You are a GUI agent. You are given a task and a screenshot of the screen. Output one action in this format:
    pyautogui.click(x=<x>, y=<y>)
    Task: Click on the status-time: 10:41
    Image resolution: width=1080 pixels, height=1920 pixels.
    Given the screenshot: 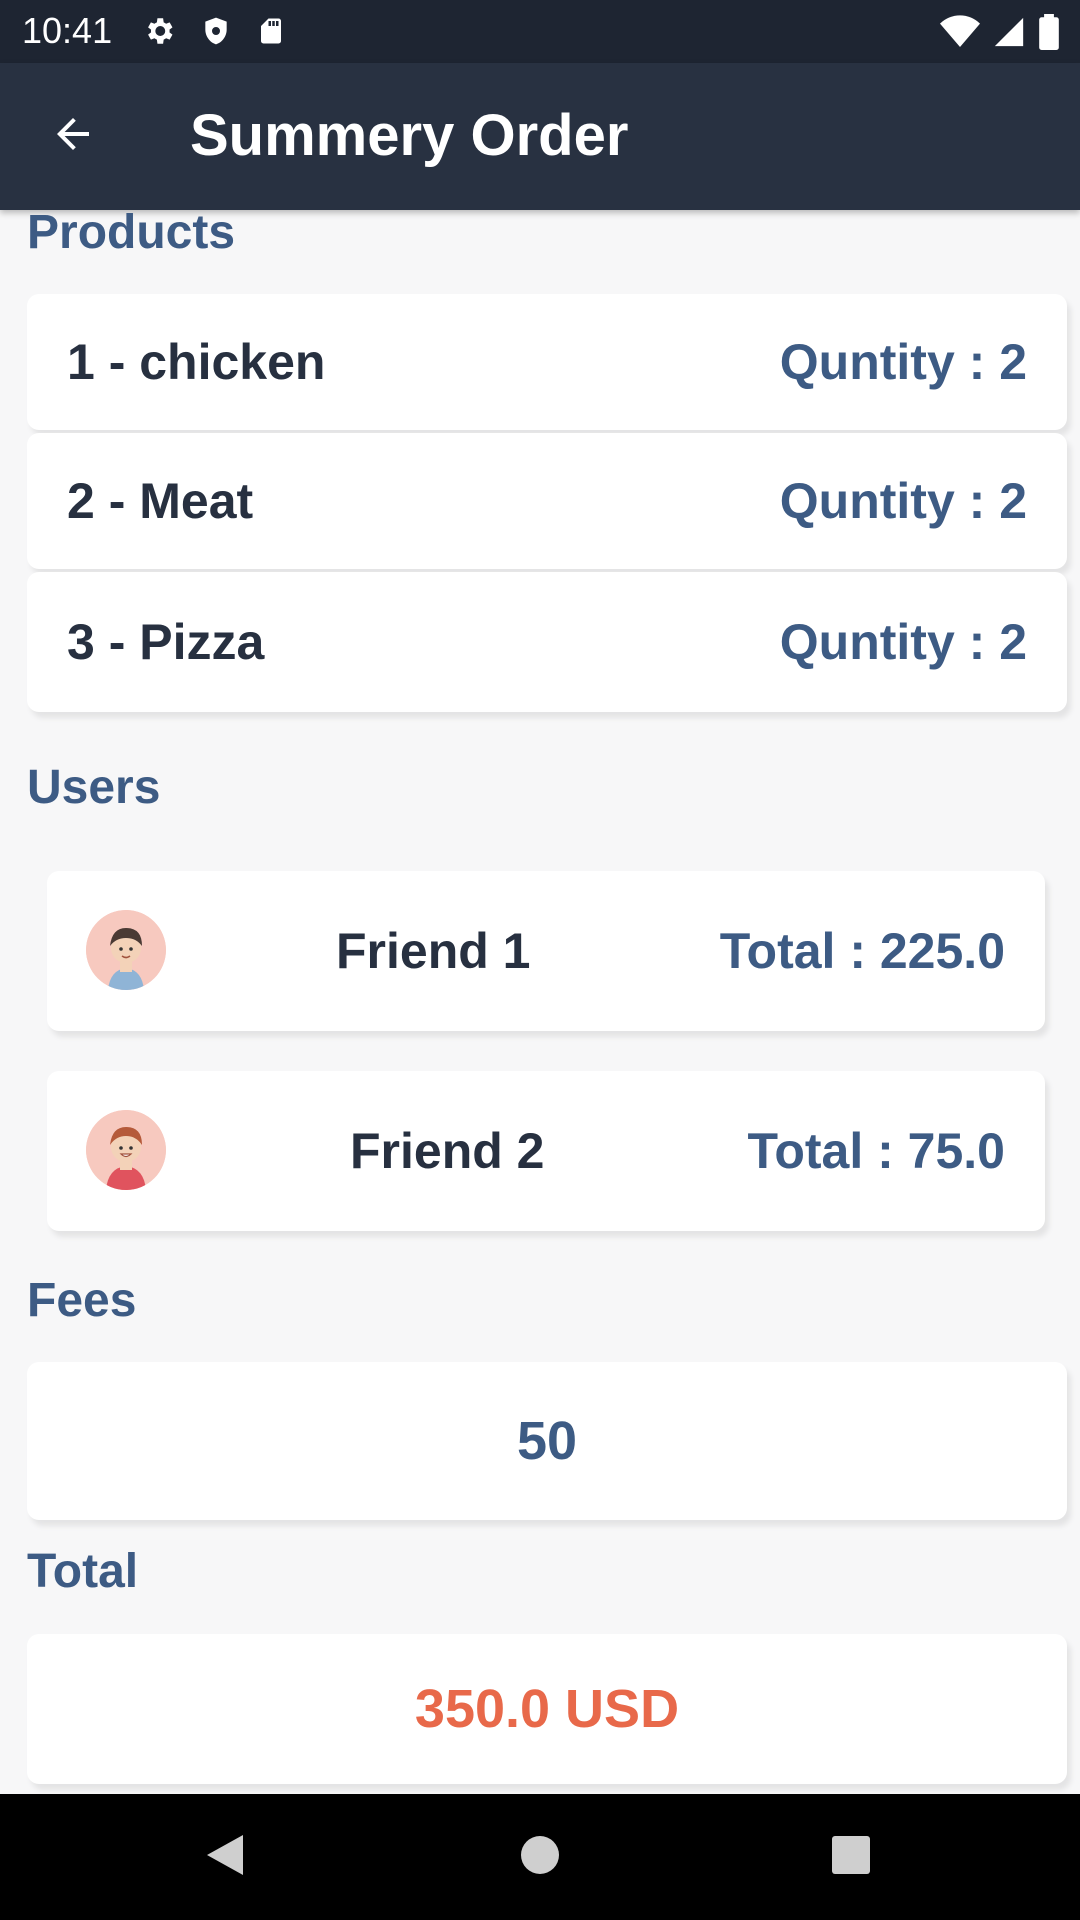 What is the action you would take?
    pyautogui.click(x=67, y=30)
    